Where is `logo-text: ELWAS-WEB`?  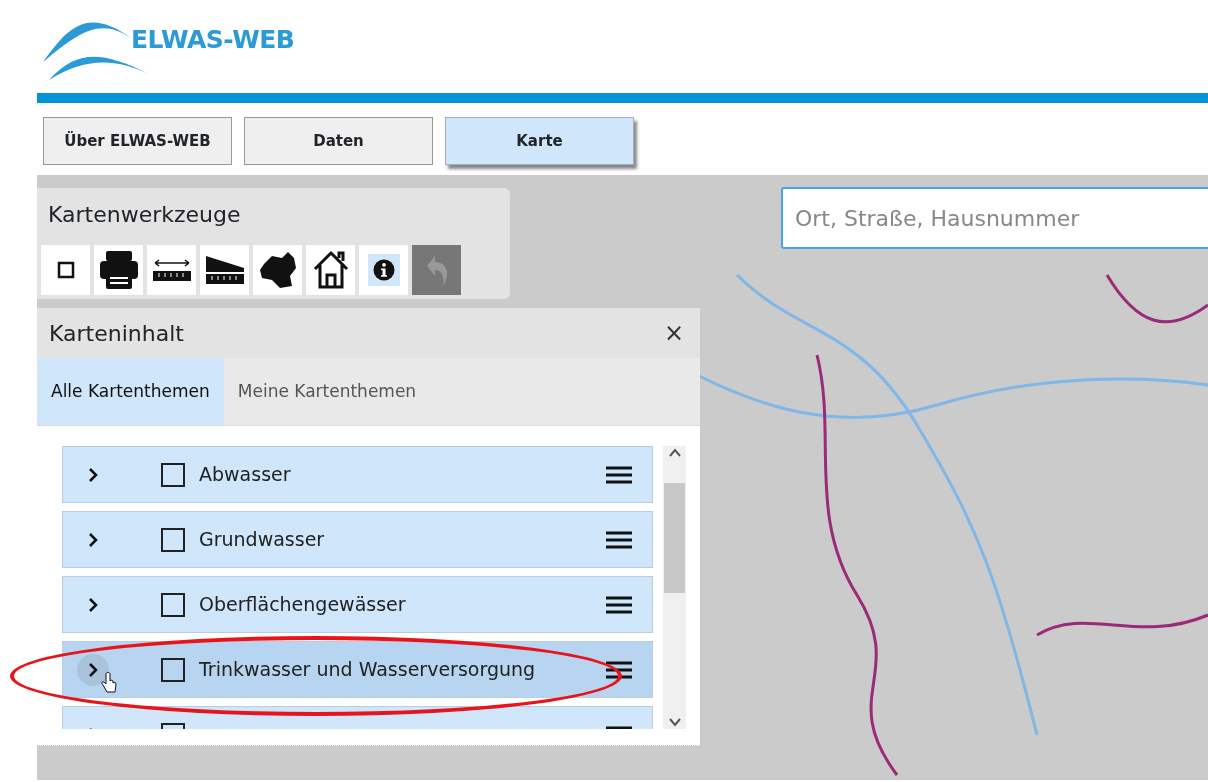 logo-text: ELWAS-WEB is located at coordinates (213, 39).